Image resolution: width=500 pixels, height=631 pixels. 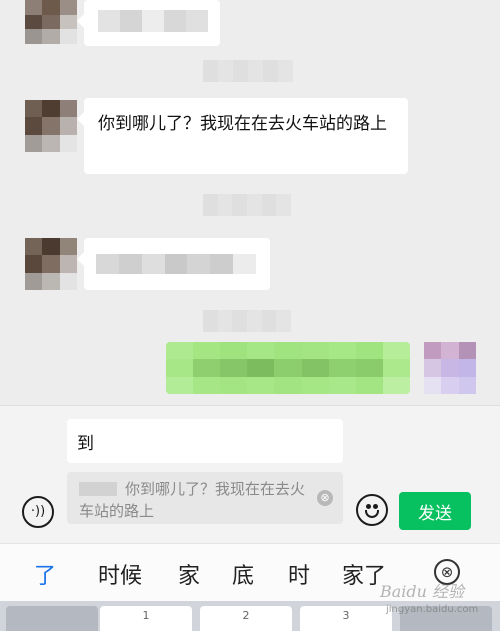 I want to click on watermark-url: jingyan.baidu.com, so click(x=432, y=609).